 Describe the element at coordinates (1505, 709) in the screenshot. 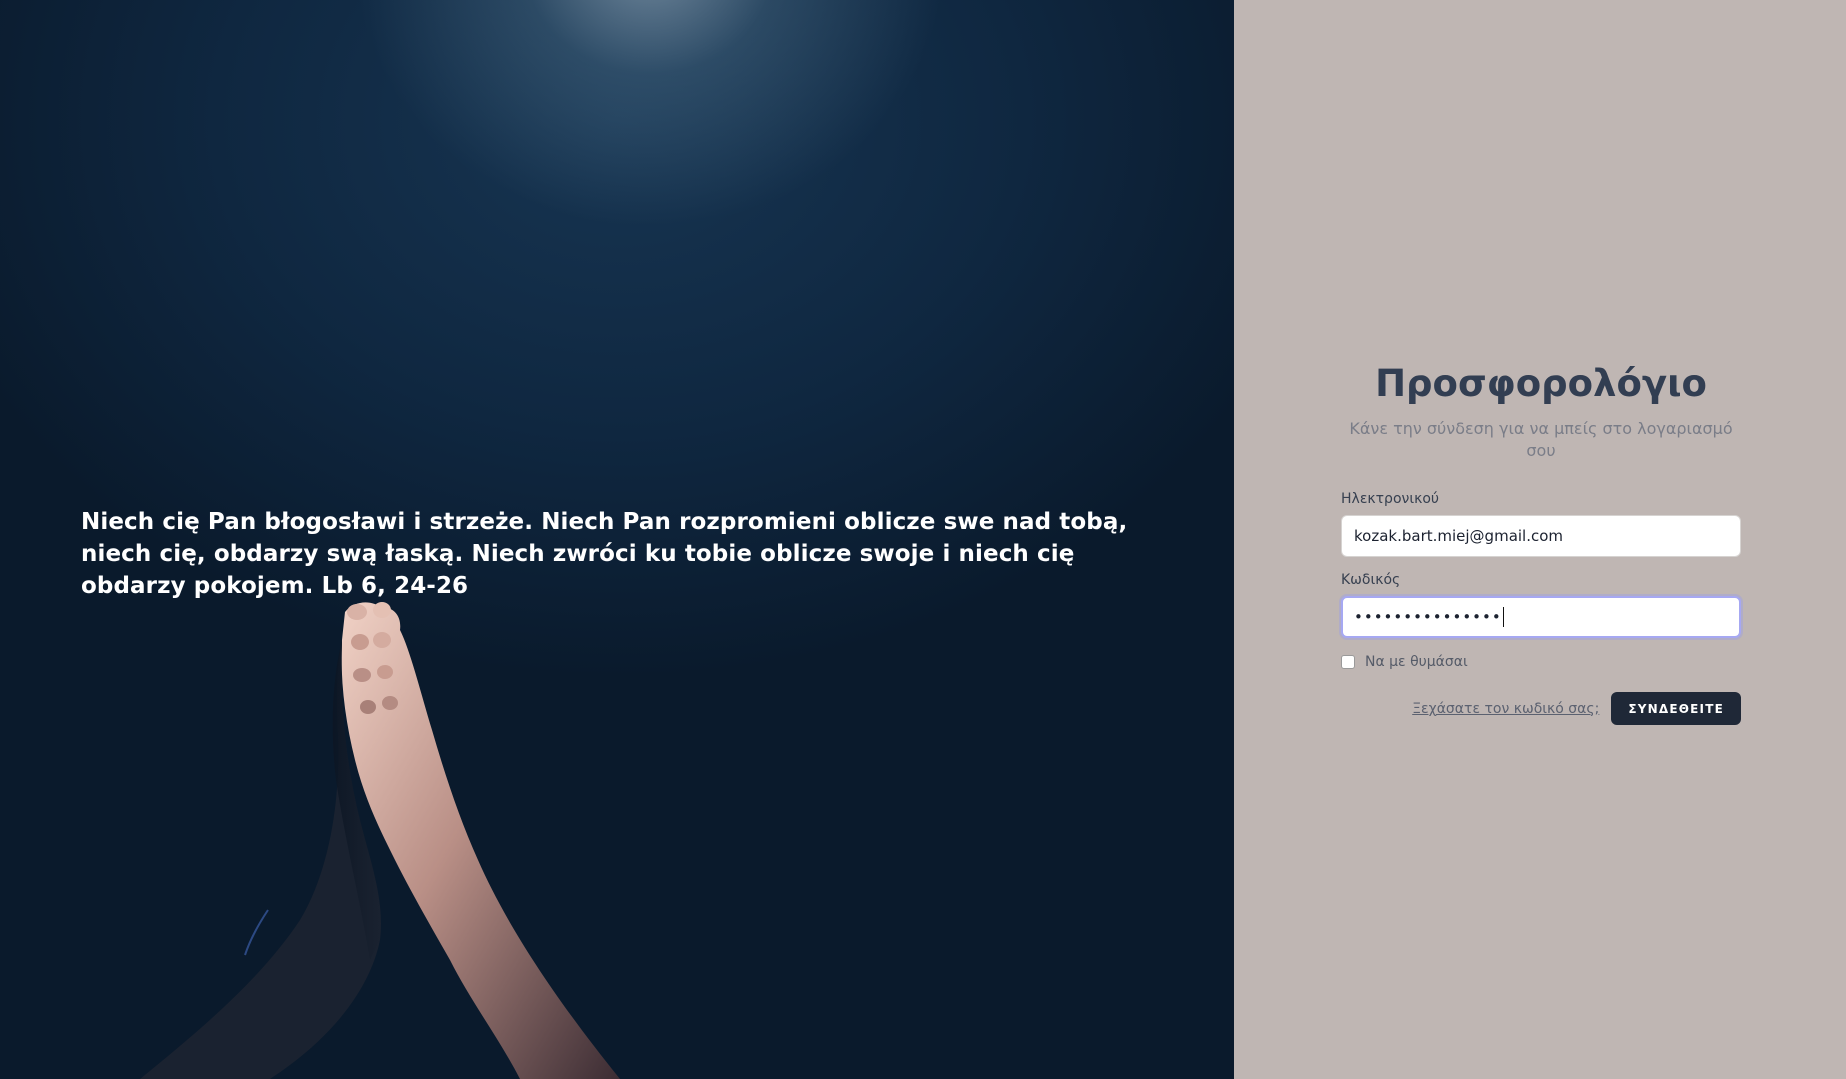

I see `forgot-password-link: Ξεχάσατε τον κωδικό σας;` at that location.